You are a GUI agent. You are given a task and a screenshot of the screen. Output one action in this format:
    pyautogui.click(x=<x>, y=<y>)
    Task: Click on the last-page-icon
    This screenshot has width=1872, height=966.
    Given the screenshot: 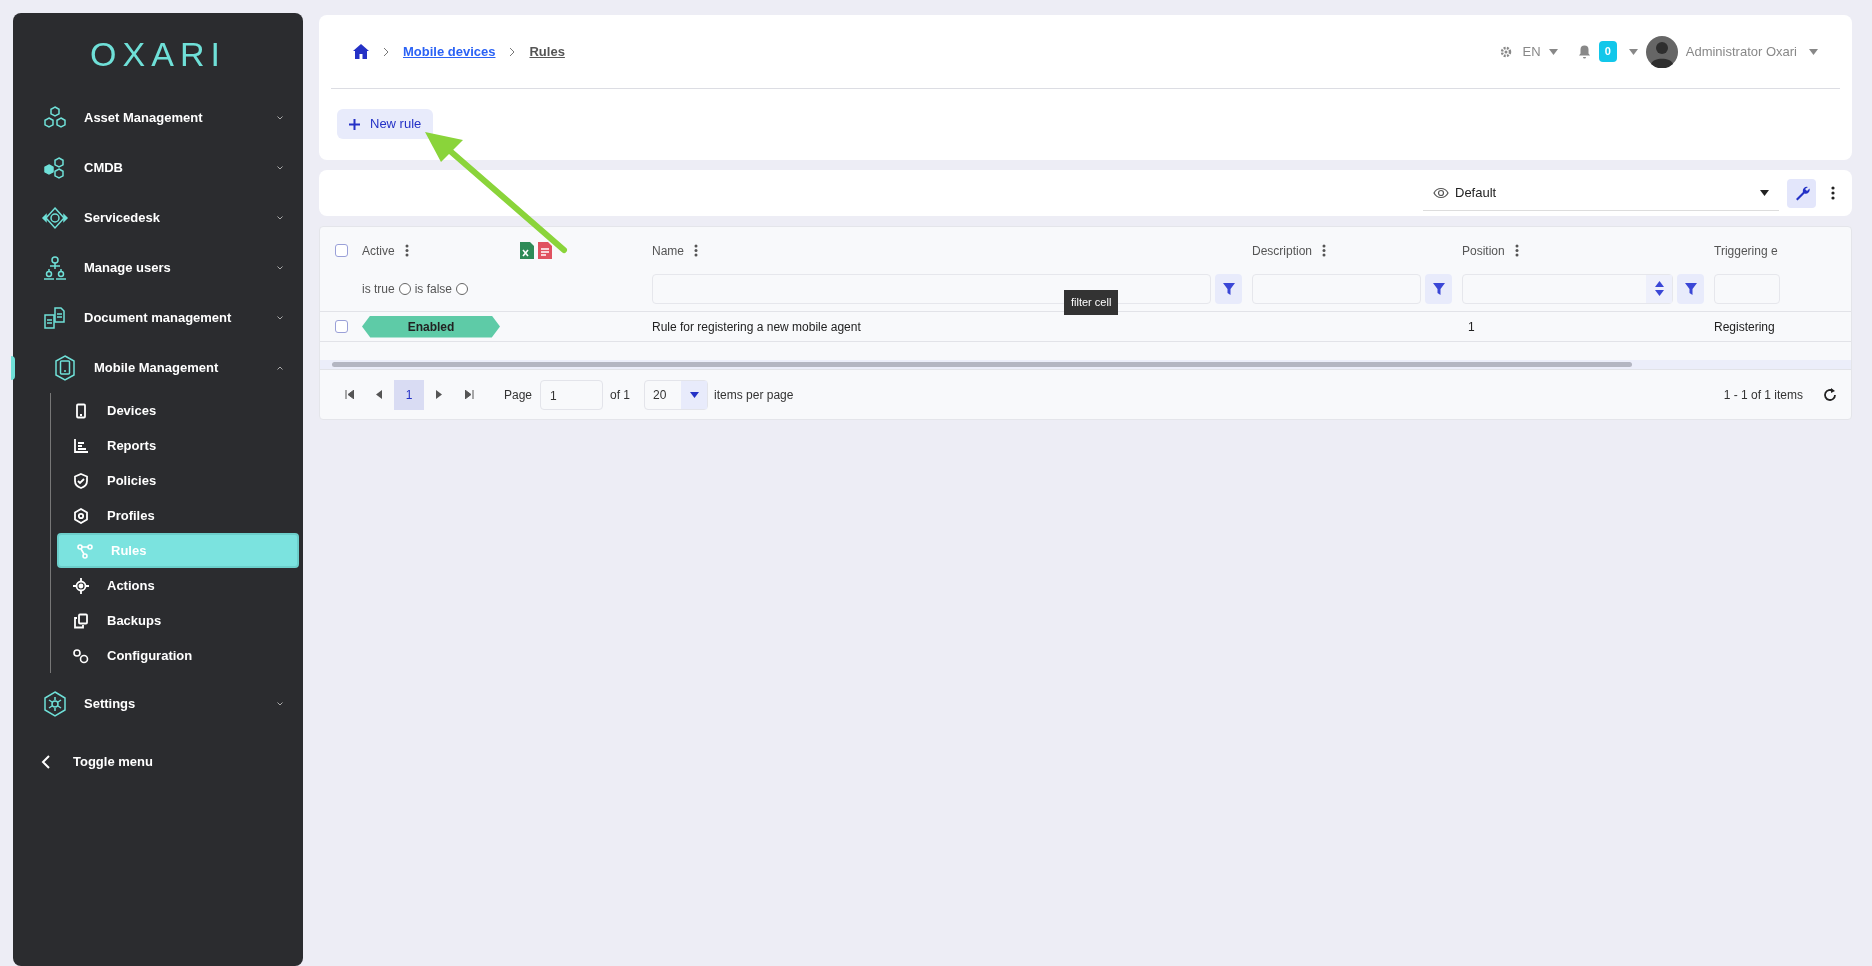 What is the action you would take?
    pyautogui.click(x=469, y=394)
    